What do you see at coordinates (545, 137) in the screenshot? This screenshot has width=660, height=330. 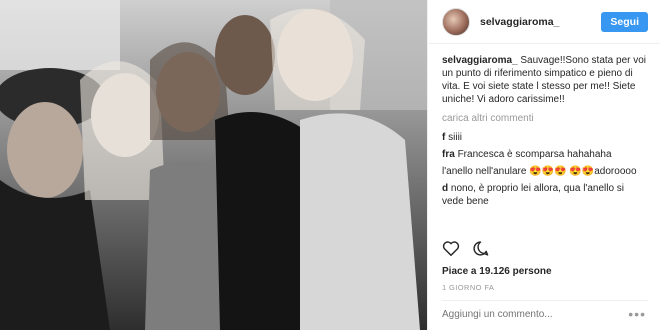 I see `comment-item: f siiii` at bounding box center [545, 137].